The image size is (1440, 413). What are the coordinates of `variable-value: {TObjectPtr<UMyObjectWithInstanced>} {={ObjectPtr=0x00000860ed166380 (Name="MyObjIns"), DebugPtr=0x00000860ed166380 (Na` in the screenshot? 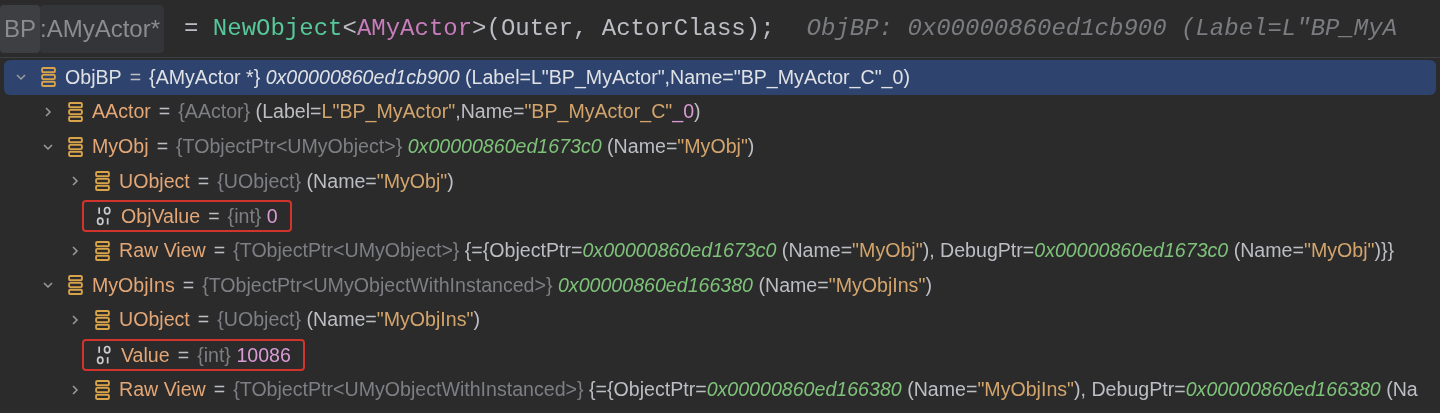 It's located at (825, 389).